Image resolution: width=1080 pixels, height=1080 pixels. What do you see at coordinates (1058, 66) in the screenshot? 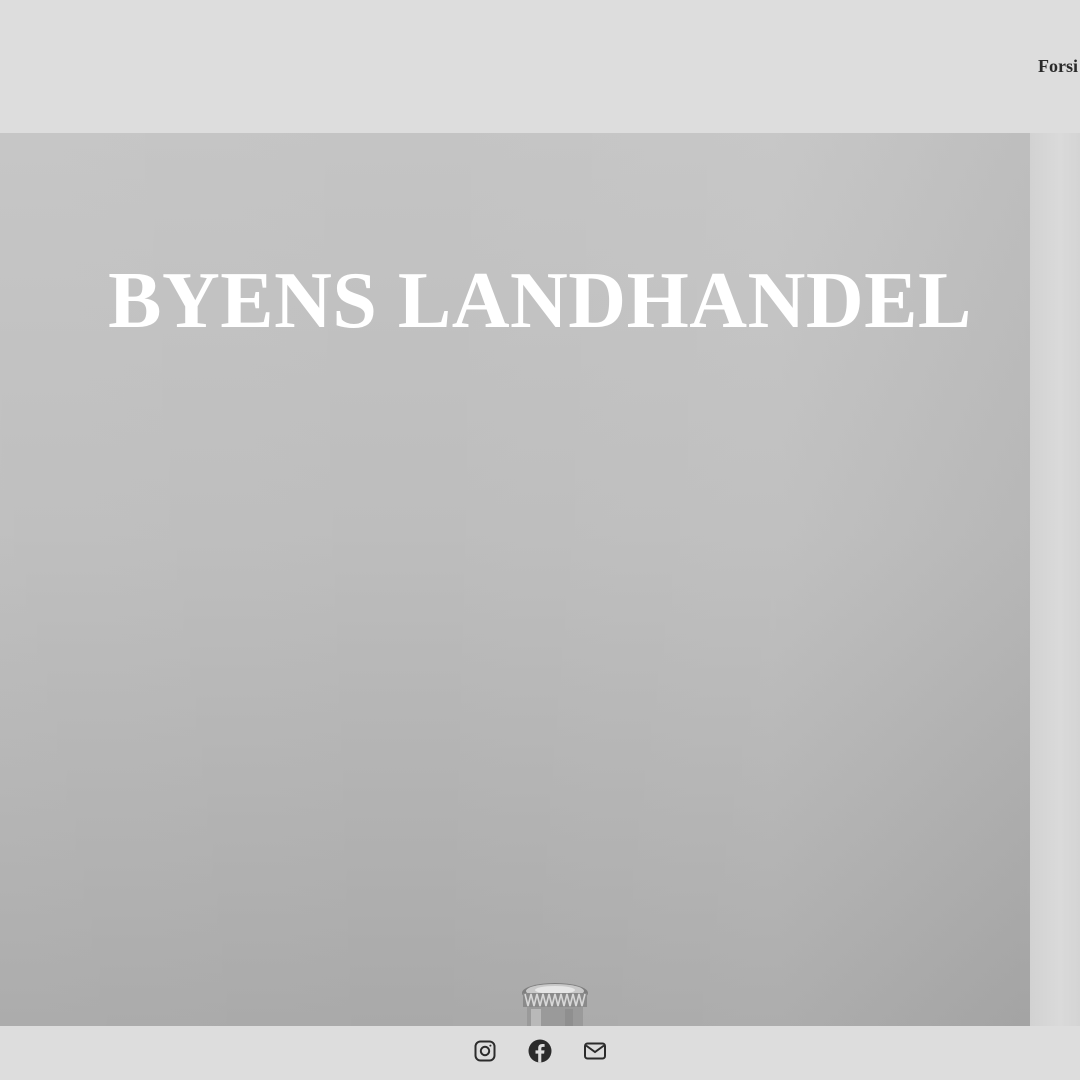
I see `nav-link-forside: Forsi` at bounding box center [1058, 66].